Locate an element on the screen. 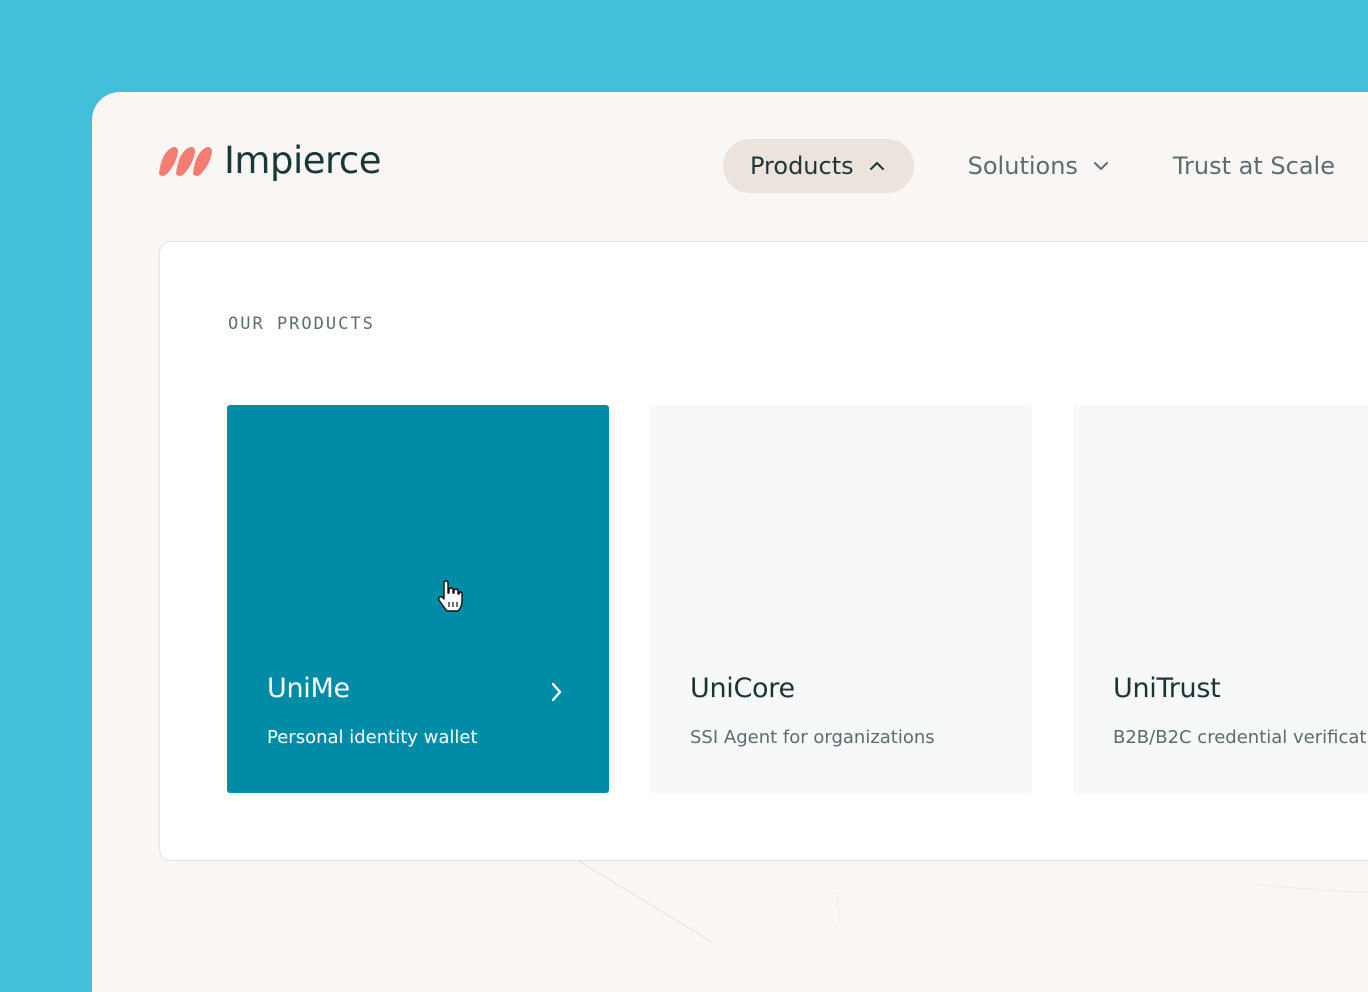 This screenshot has height=992, width=1368. nav-item-label: Products is located at coordinates (802, 166).